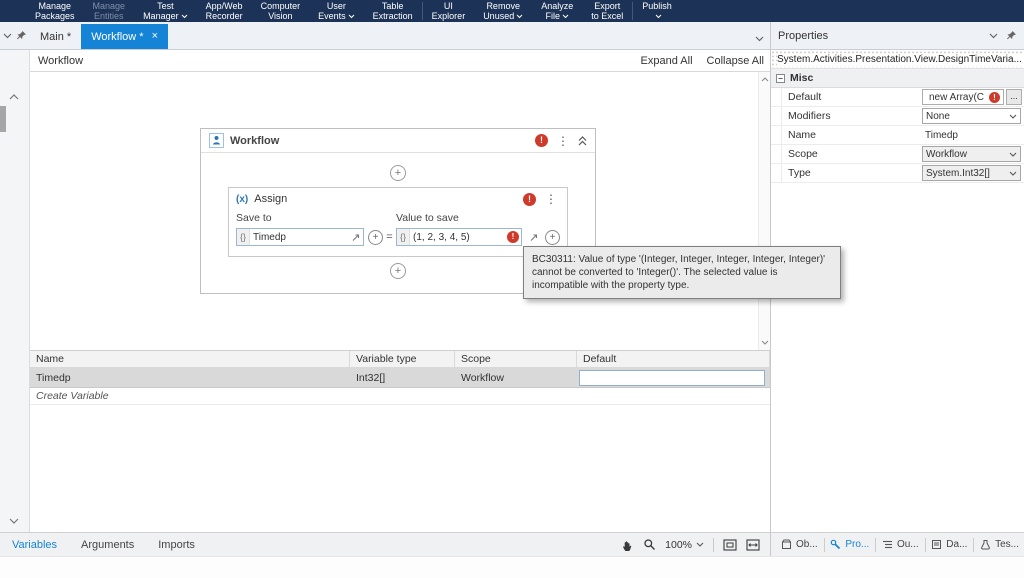 The height and width of the screenshot is (578, 1024). What do you see at coordinates (224, 11) in the screenshot?
I see `ribbon-item-app-web-recorder: App/Web Recorder` at bounding box center [224, 11].